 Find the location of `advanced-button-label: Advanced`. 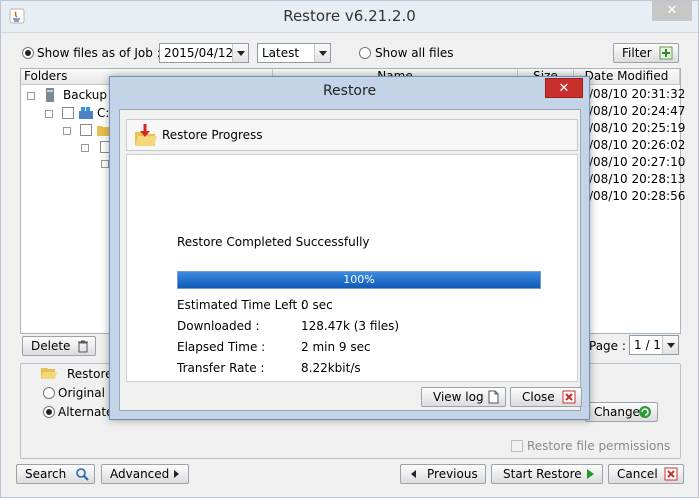

advanced-button-label: Advanced is located at coordinates (140, 474).